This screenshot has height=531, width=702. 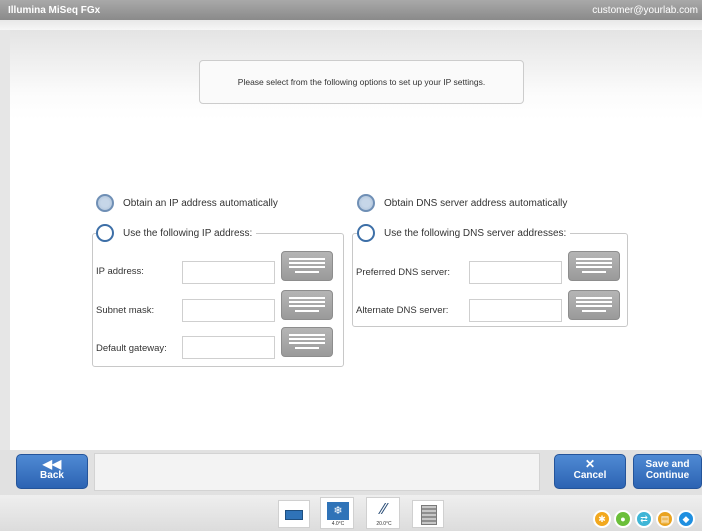 I want to click on dns-use-following-option: Use the following DNS server addresses:, so click(x=464, y=233).